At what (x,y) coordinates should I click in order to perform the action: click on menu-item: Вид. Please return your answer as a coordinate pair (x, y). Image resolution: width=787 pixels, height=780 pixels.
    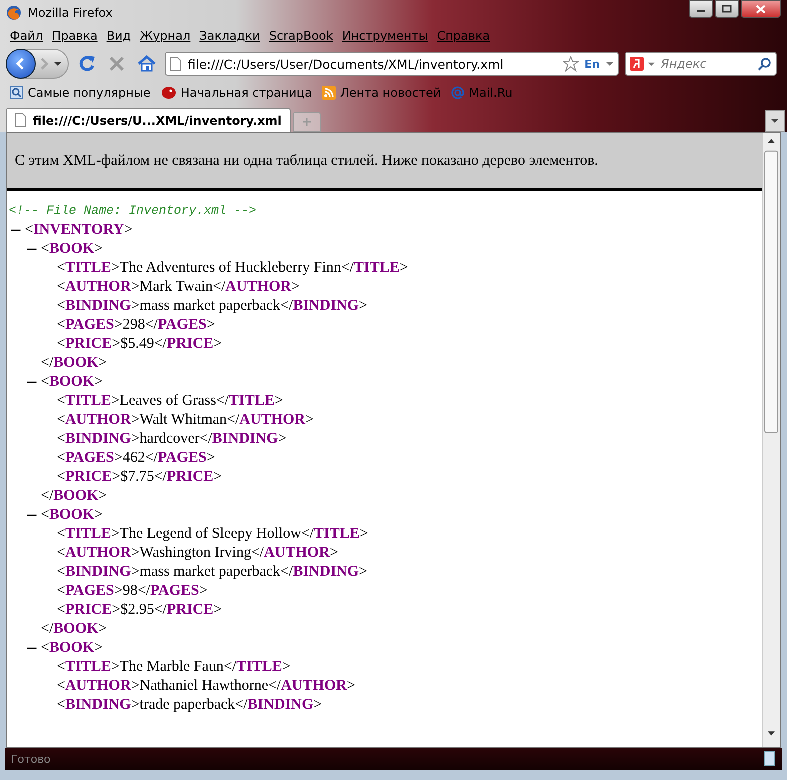
    Looking at the image, I should click on (119, 36).